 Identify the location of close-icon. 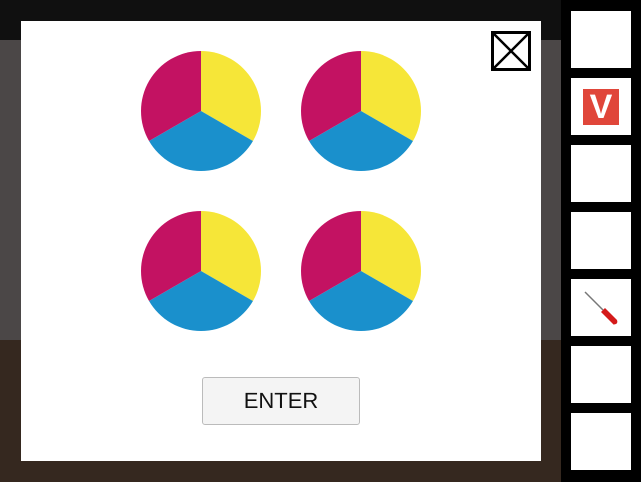
(511, 51).